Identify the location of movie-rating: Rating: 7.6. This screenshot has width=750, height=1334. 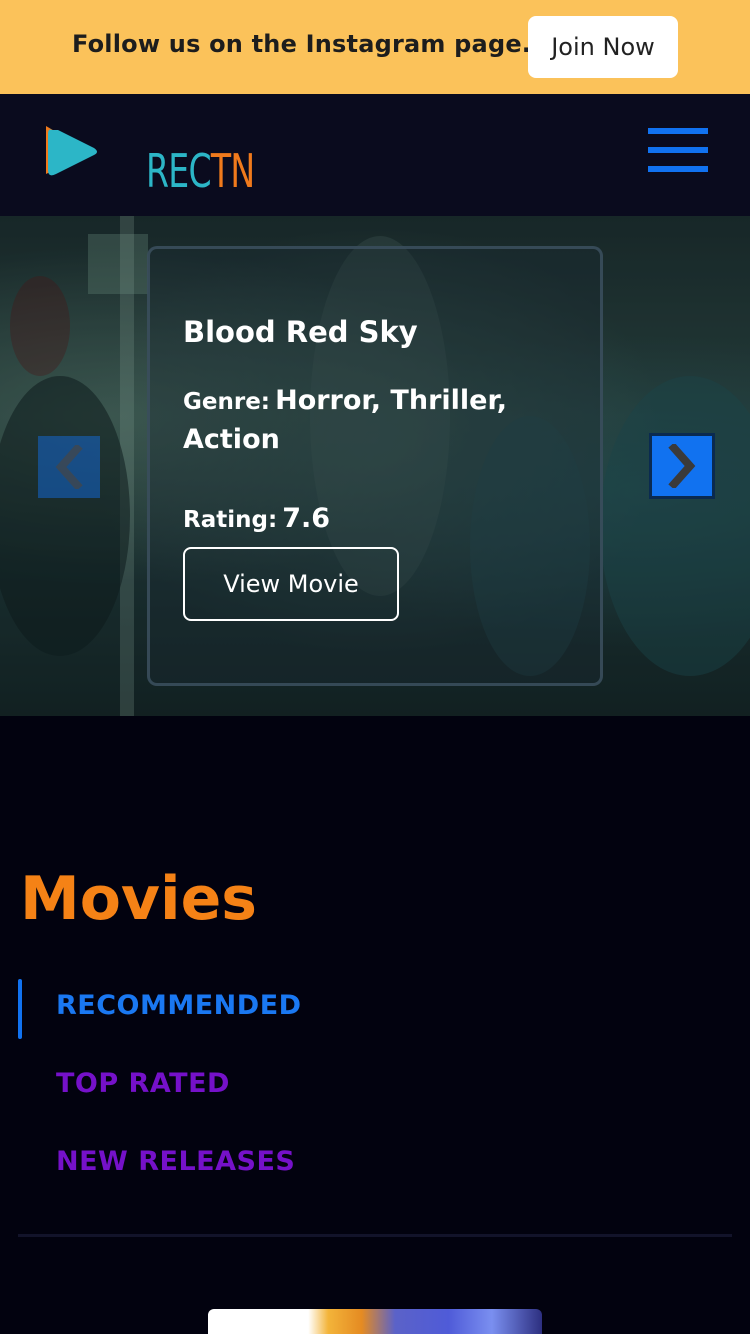
(256, 518).